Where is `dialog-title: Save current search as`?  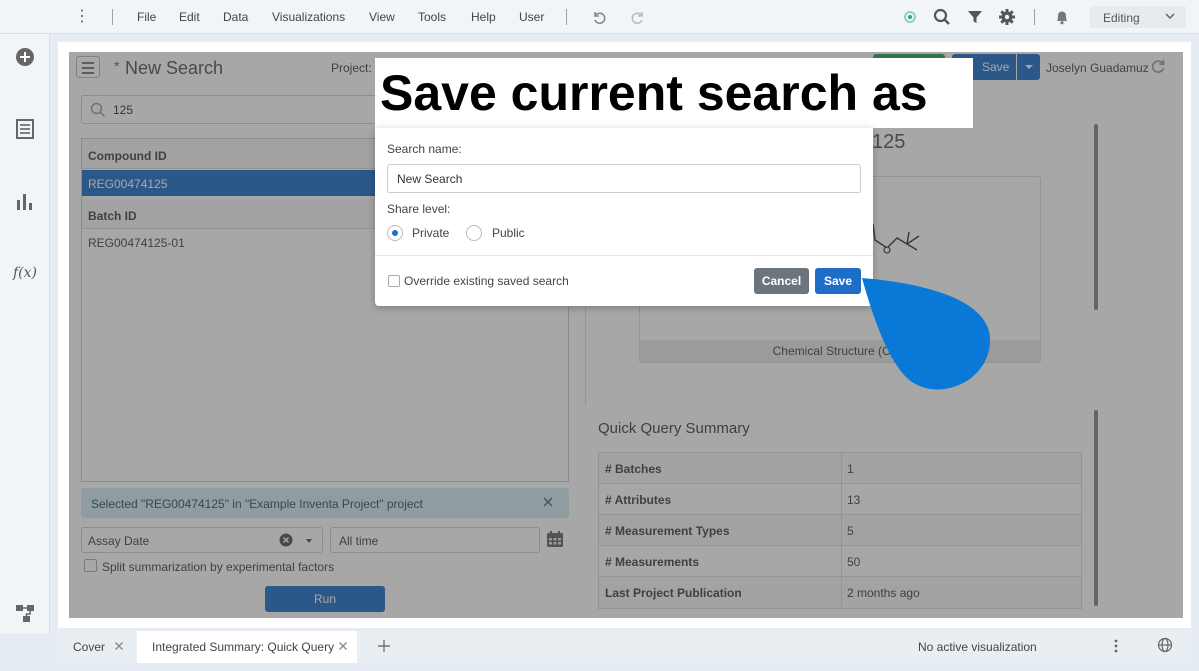
dialog-title: Save current search as is located at coordinates (654, 93).